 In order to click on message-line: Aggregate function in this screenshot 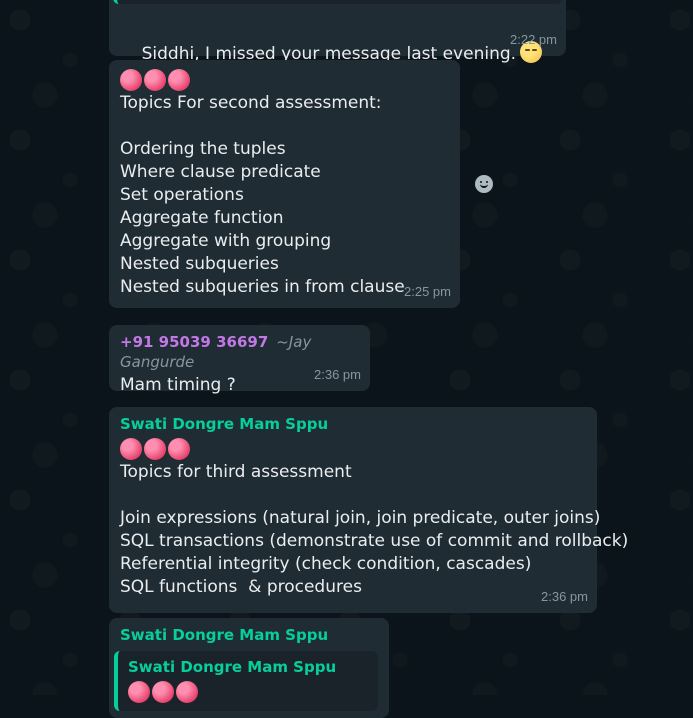, I will do `click(202, 218)`.